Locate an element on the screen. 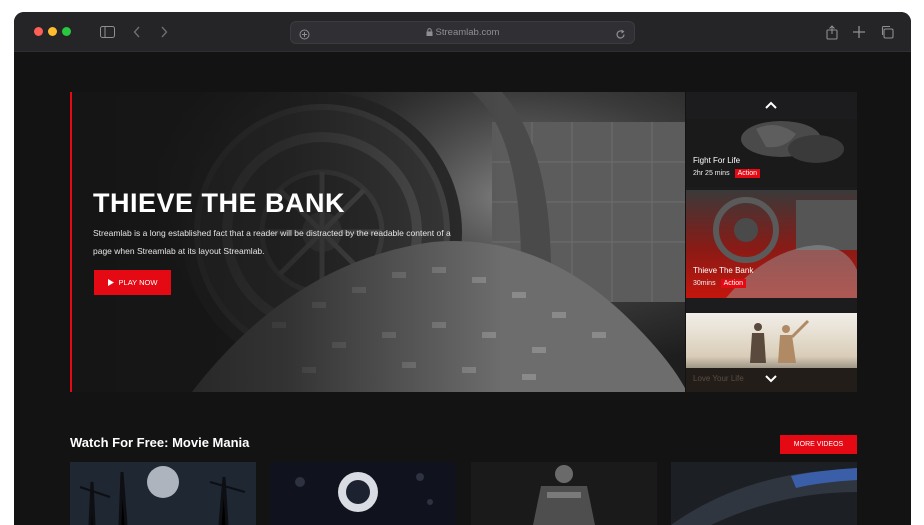 The width and height of the screenshot is (924, 525). moon-forest-thumbnail is located at coordinates (163, 493).